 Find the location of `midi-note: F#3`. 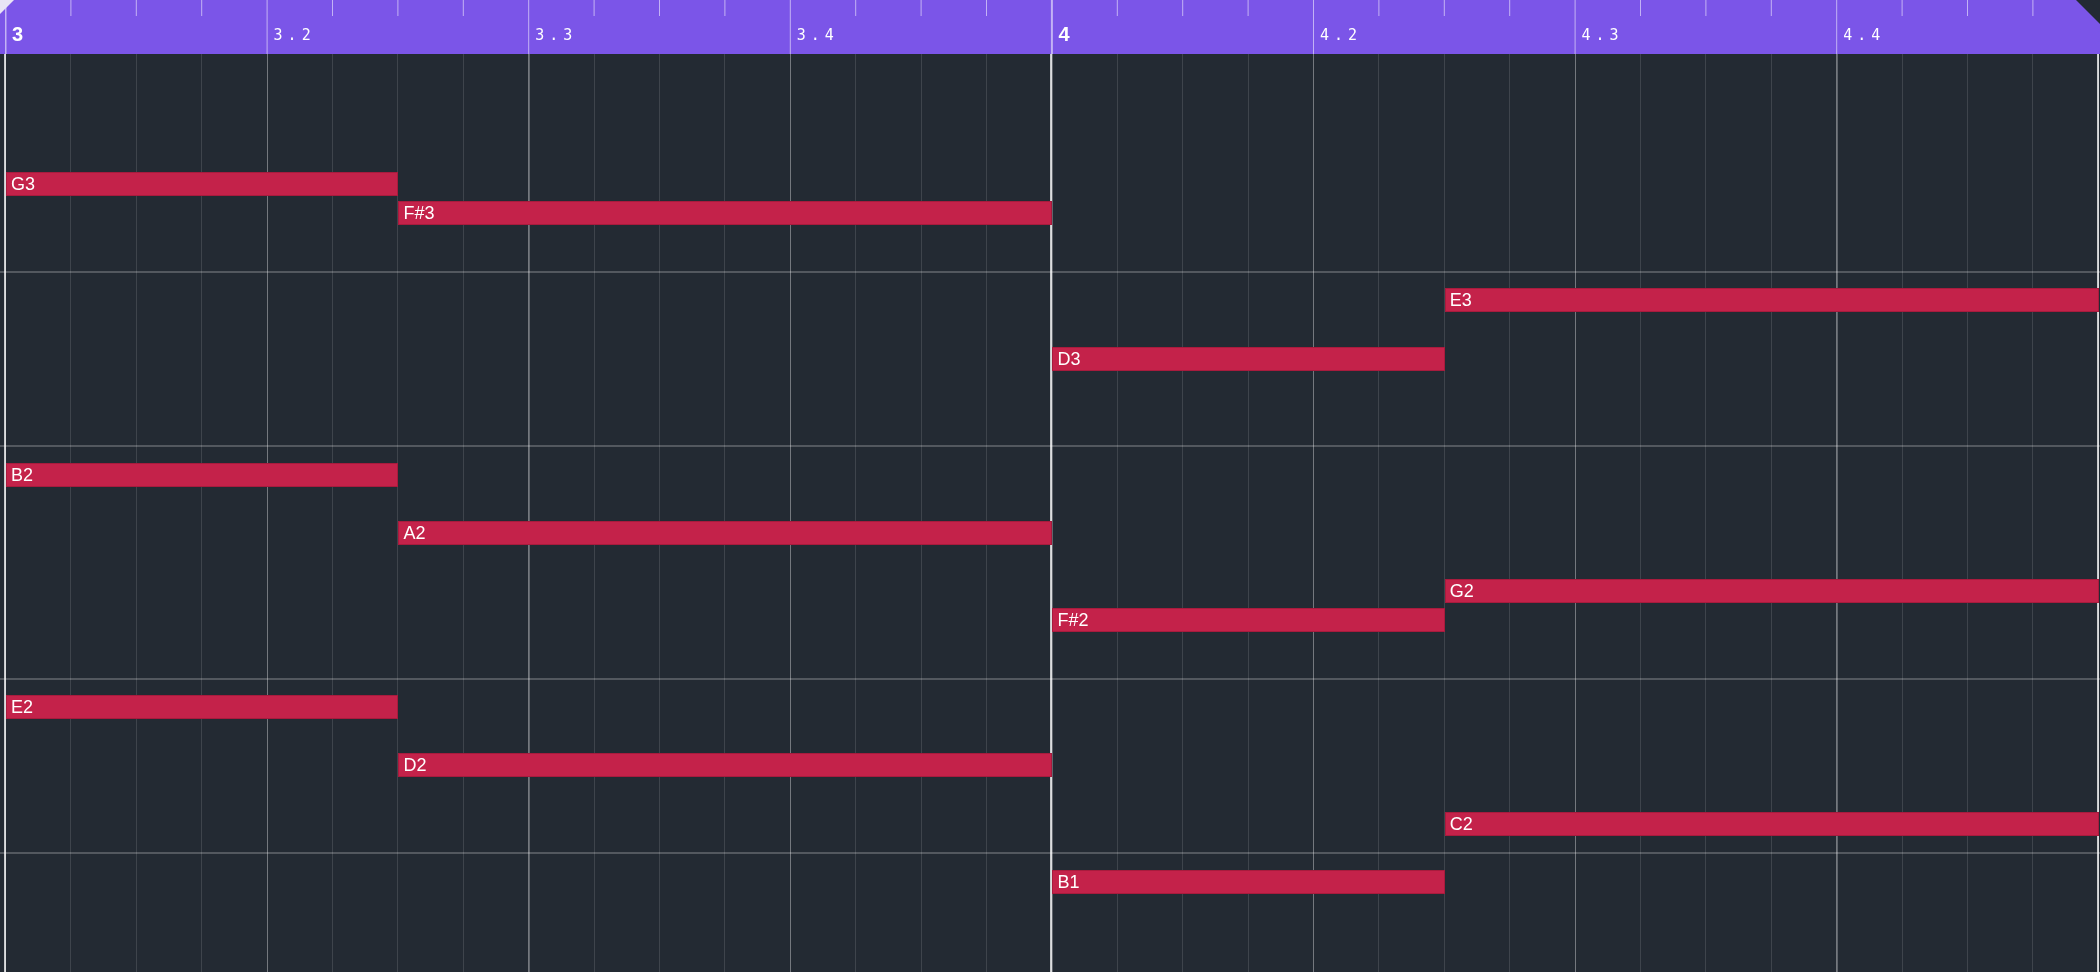

midi-note: F#3 is located at coordinates (725, 213).